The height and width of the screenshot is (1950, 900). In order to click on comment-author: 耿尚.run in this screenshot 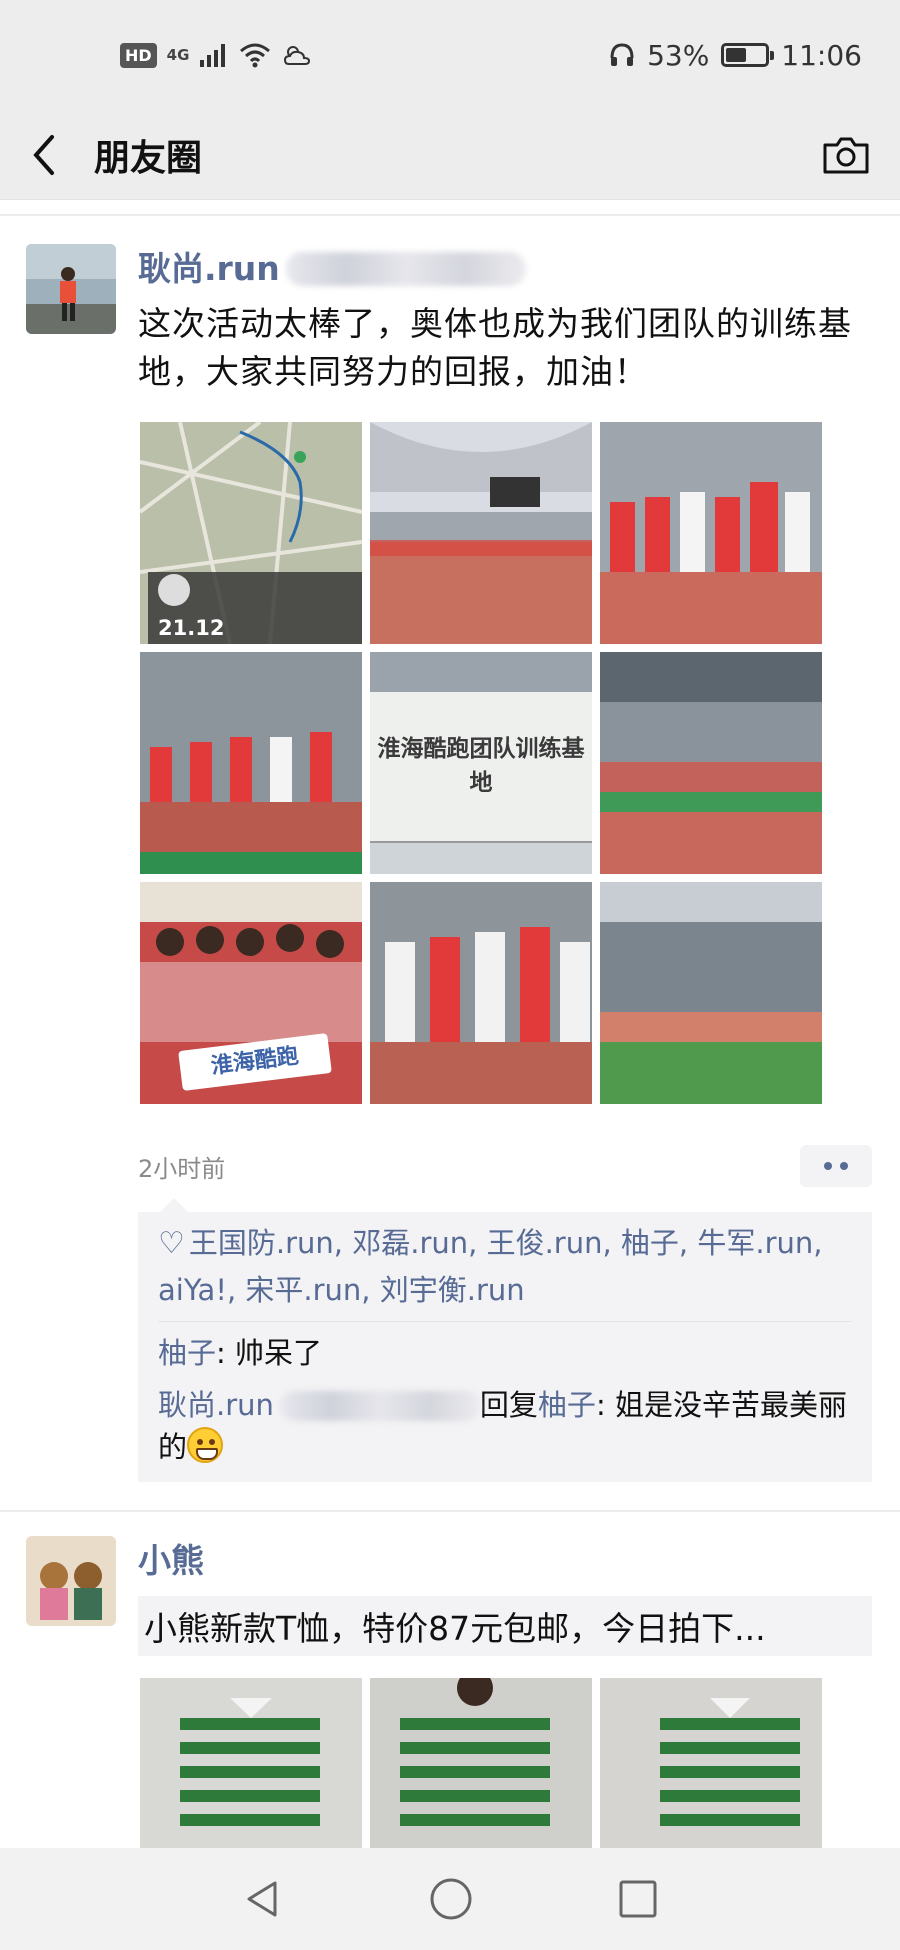, I will do `click(216, 1405)`.